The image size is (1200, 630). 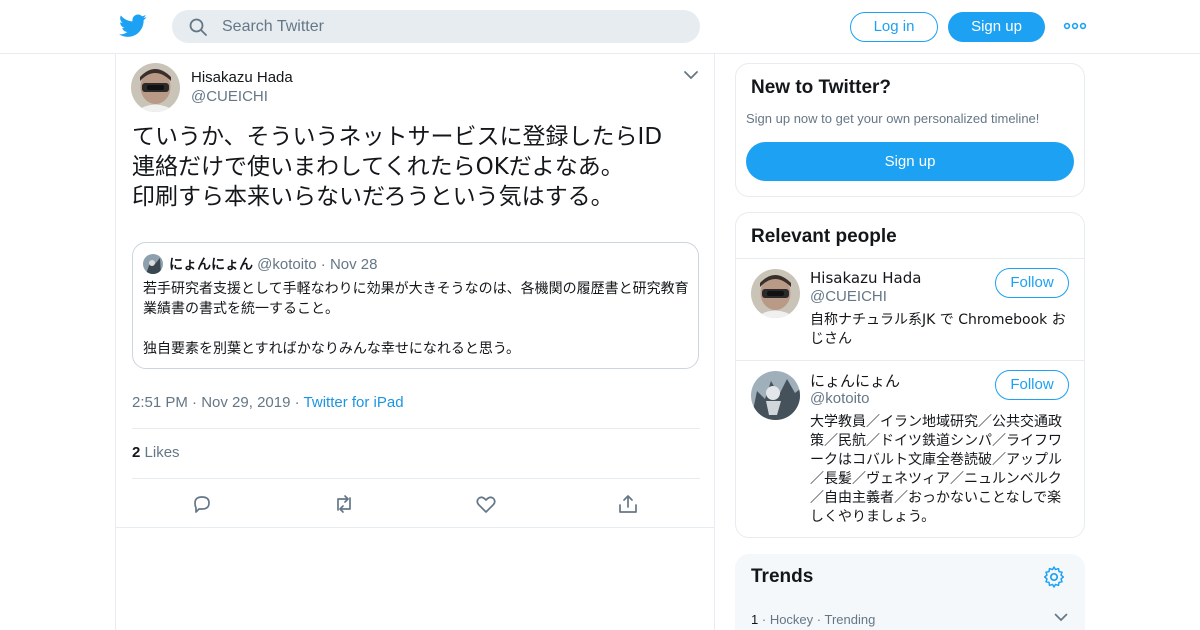 I want to click on trends-card: Trends 1 · Hockey · Trending, so click(x=910, y=592).